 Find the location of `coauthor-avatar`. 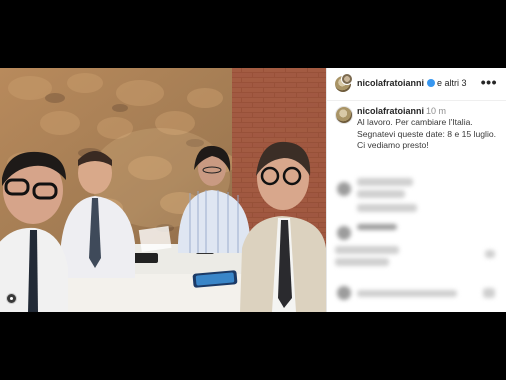

coauthor-avatar is located at coordinates (347, 79).